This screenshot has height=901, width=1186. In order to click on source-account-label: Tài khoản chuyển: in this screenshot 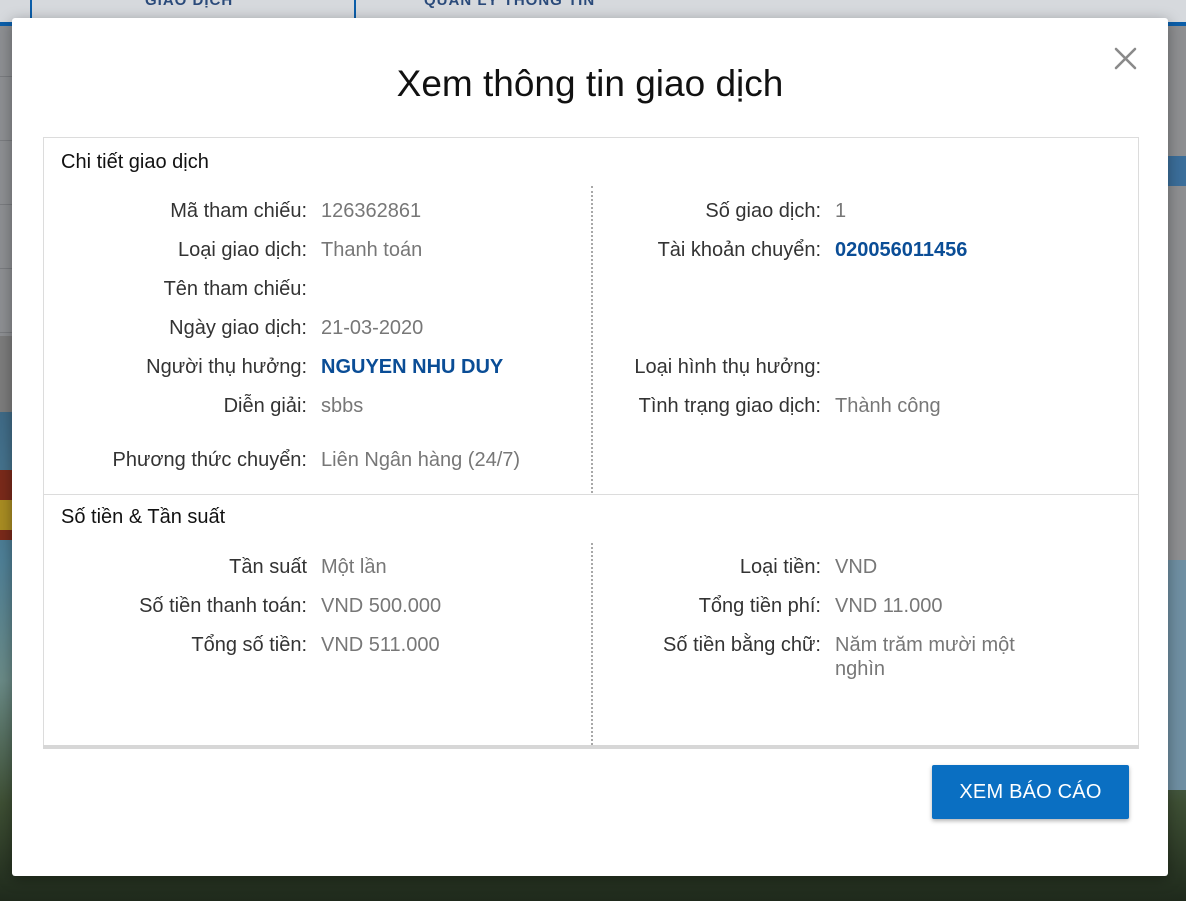, I will do `click(739, 250)`.